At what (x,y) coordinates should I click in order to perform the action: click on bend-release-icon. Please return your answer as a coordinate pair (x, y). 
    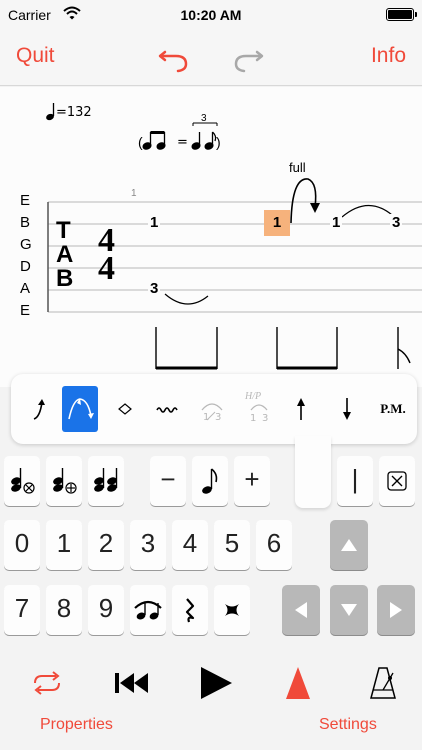
    Looking at the image, I should click on (81, 409).